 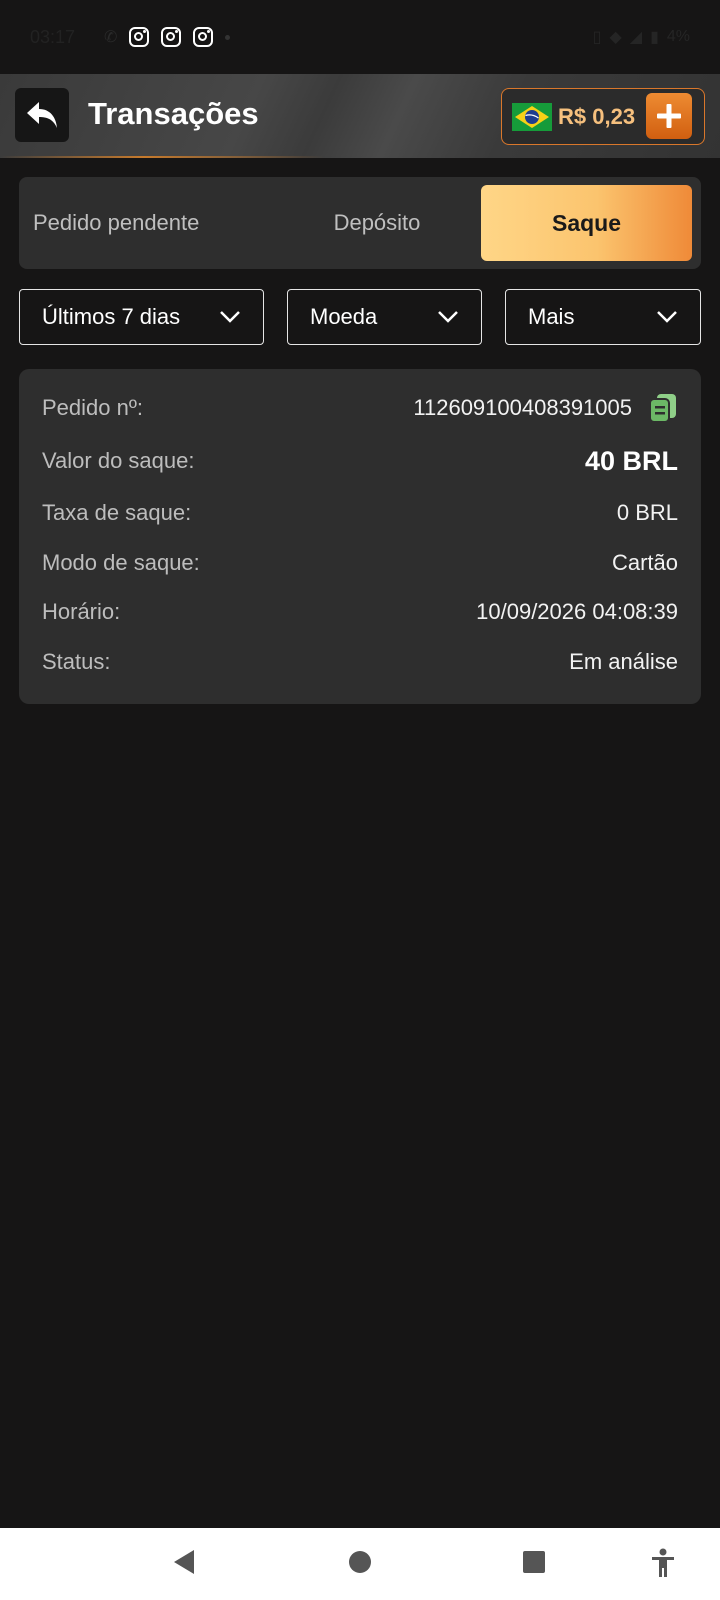 I want to click on deposit-add-button, so click(x=669, y=116).